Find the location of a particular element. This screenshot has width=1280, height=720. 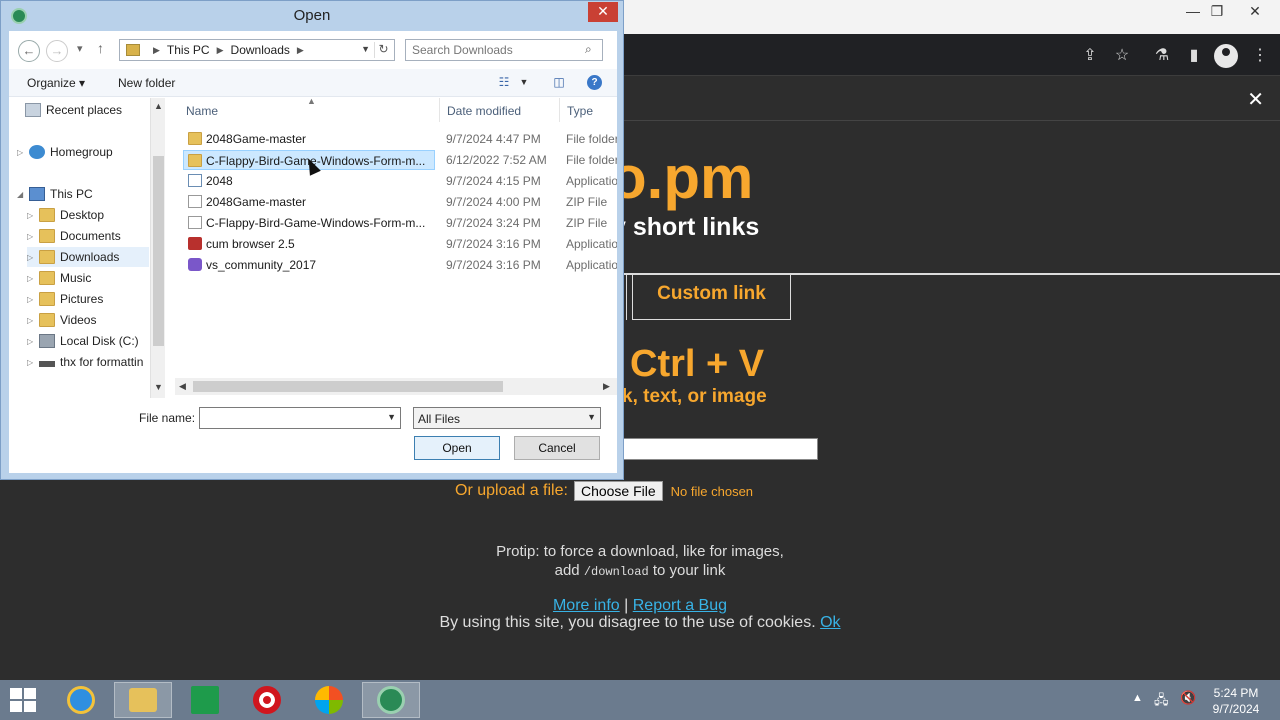

nav-item-pictures: ▷ Pictures is located at coordinates (65, 299).